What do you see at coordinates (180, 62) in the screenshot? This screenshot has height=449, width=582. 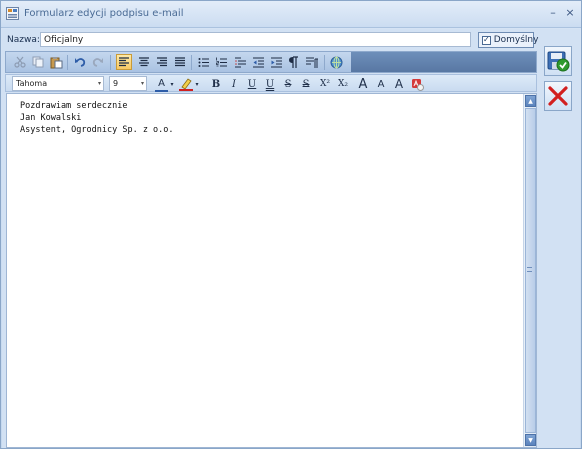 I see `justify-icon` at bounding box center [180, 62].